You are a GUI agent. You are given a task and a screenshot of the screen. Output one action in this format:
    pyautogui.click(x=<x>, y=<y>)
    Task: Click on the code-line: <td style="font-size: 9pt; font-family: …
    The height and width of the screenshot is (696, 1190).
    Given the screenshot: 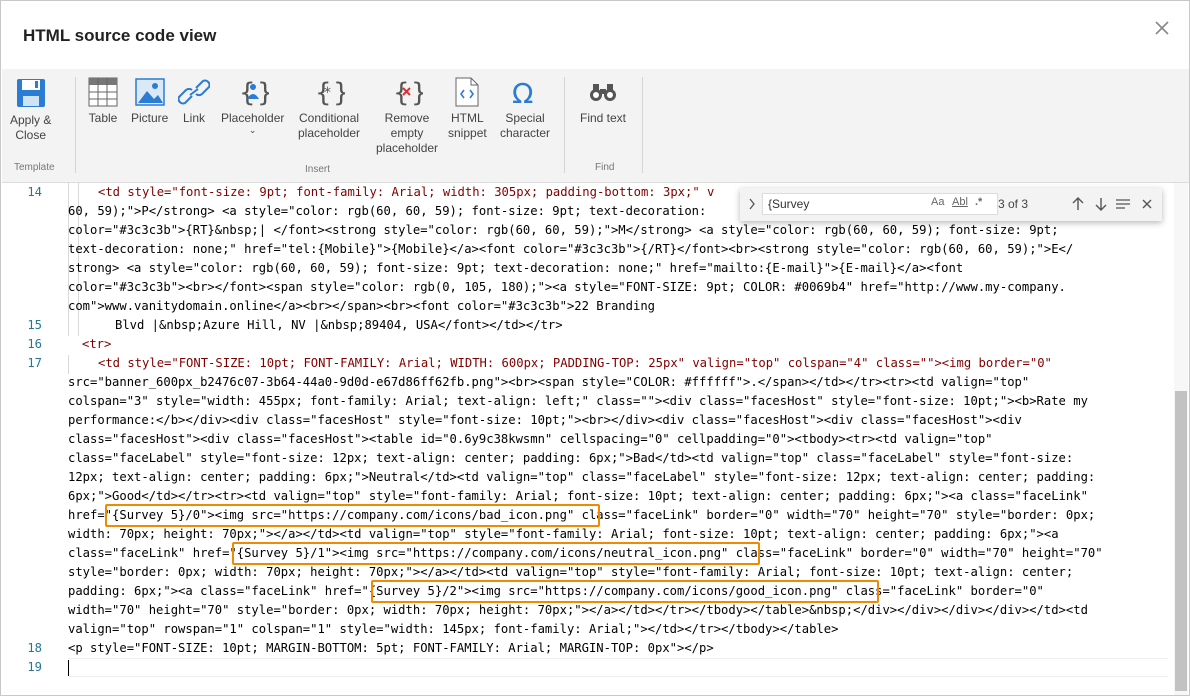 What is the action you would take?
    pyautogui.click(x=406, y=192)
    